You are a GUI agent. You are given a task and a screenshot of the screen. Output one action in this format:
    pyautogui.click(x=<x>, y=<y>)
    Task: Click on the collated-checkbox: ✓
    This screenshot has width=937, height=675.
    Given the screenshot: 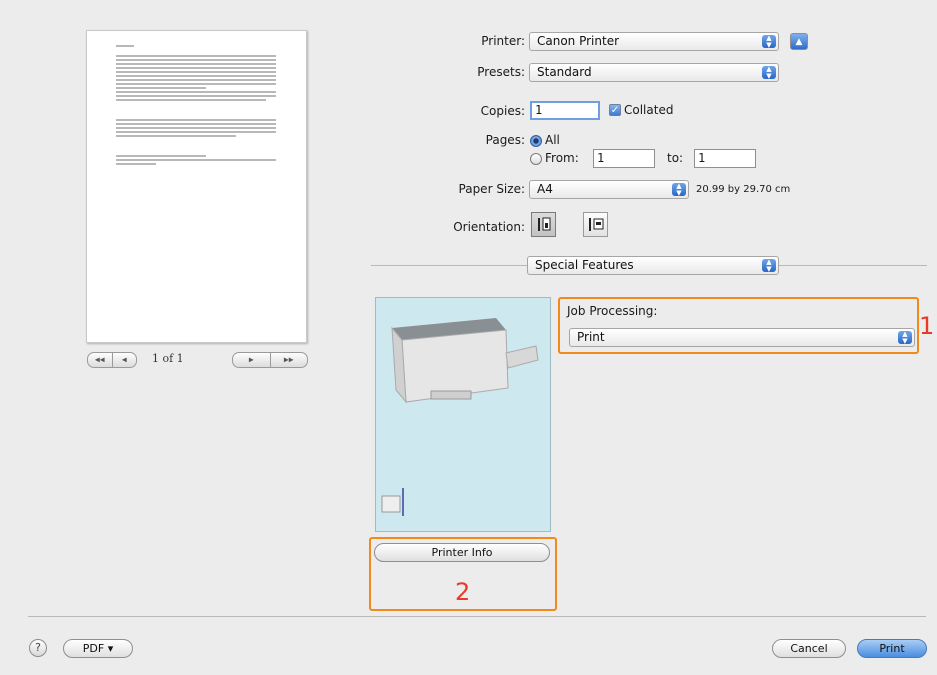 What is the action you would take?
    pyautogui.click(x=615, y=110)
    